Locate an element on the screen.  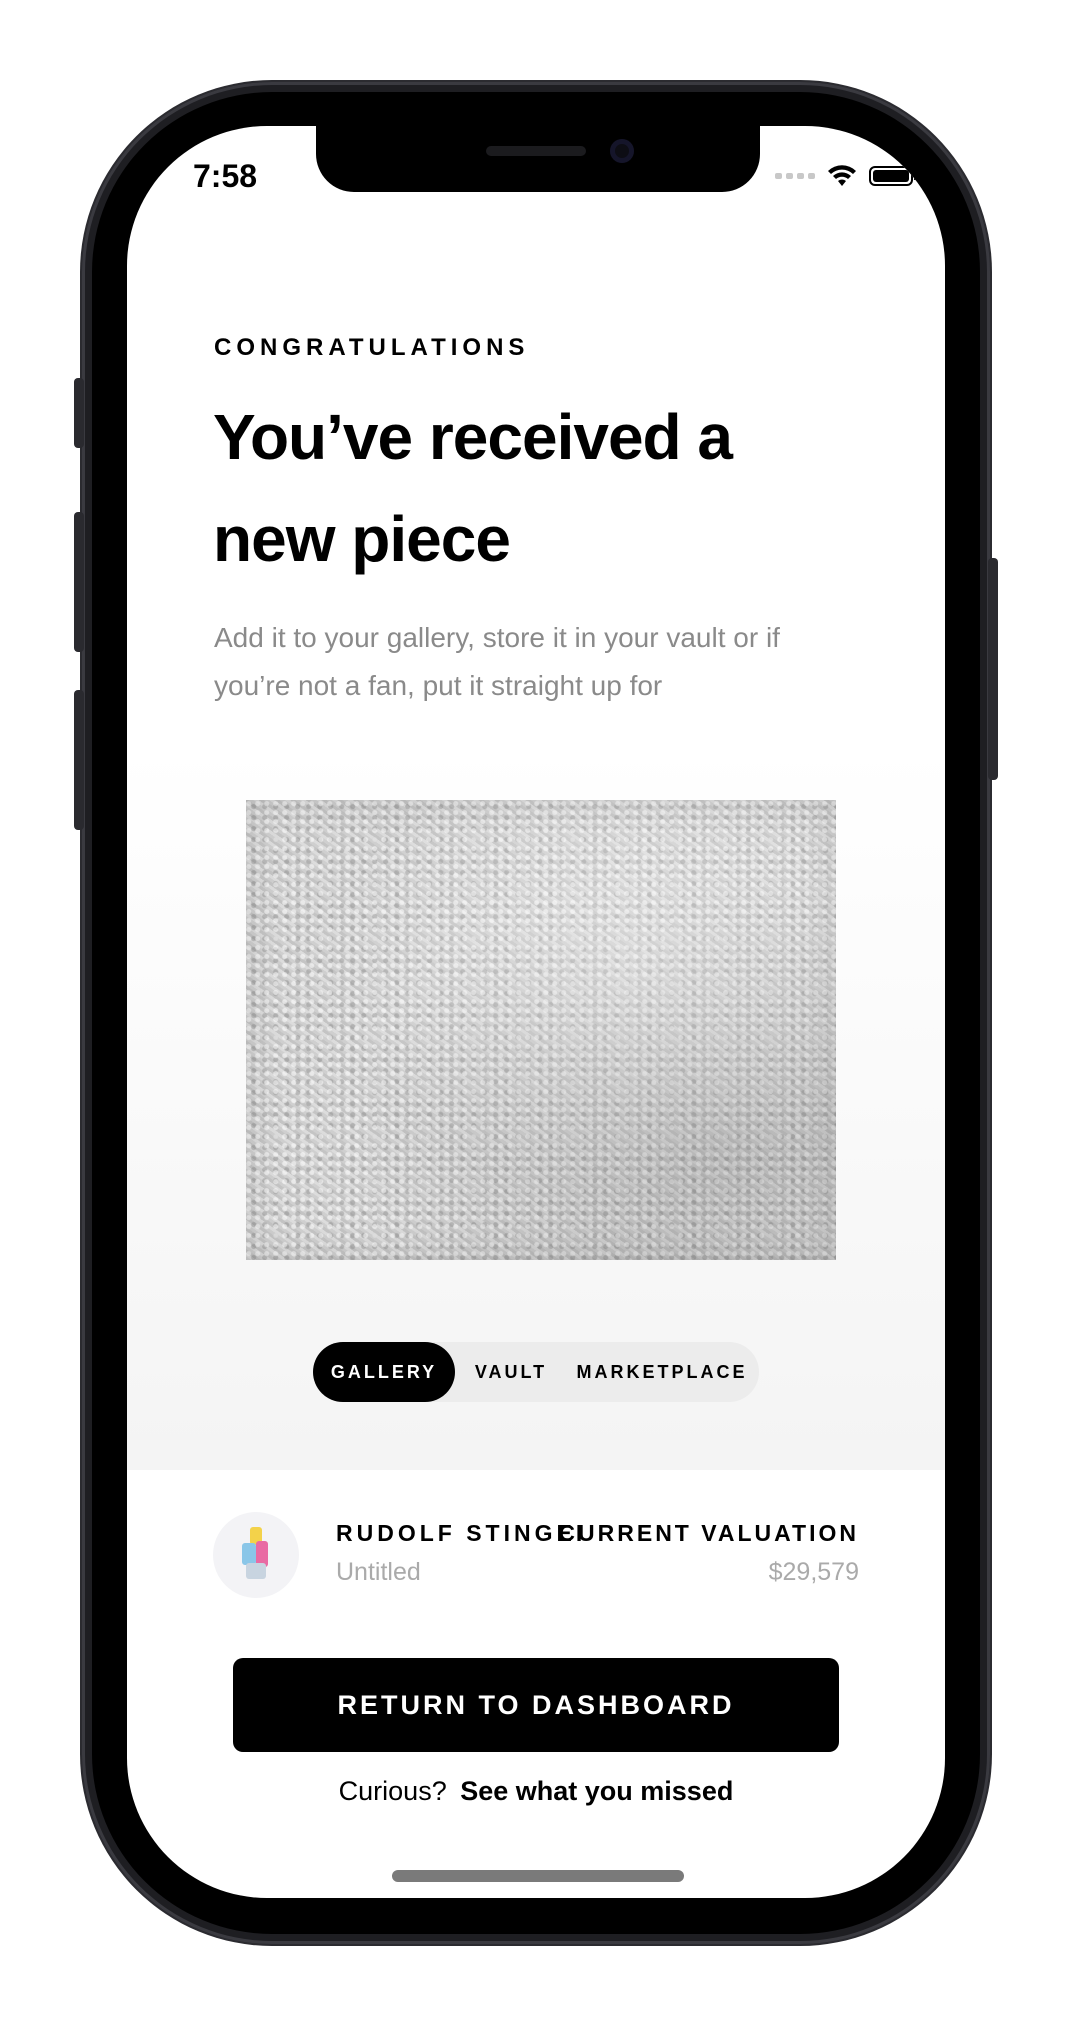
artist-name: RUDOLF STINGEI is located at coordinates (461, 1533).